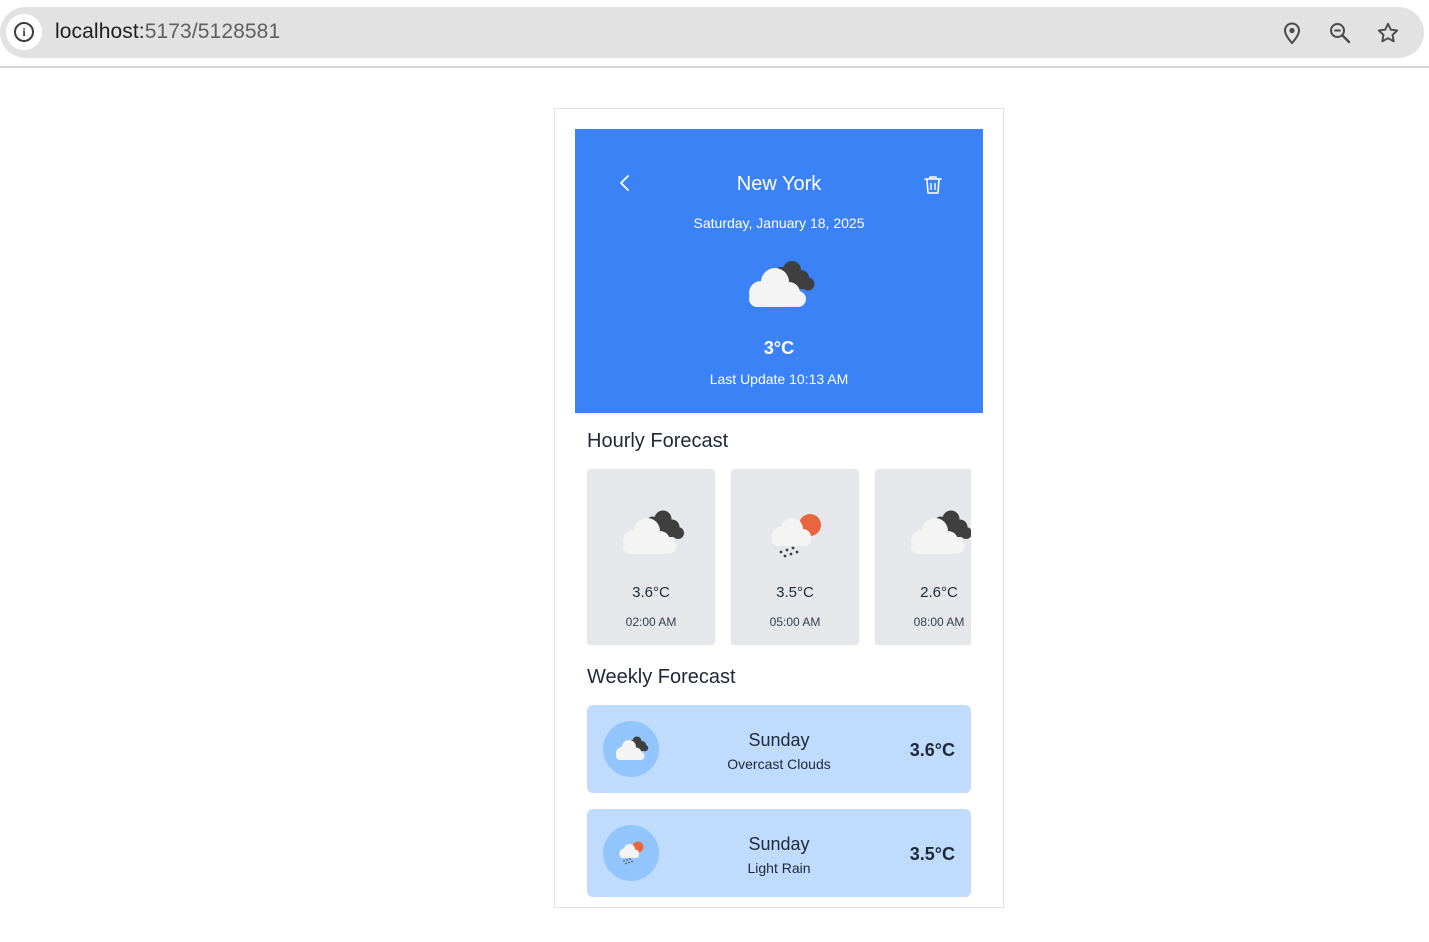 The height and width of the screenshot is (942, 1429). What do you see at coordinates (658, 441) in the screenshot?
I see `hourly-forecast-title: Hourly Forecast` at bounding box center [658, 441].